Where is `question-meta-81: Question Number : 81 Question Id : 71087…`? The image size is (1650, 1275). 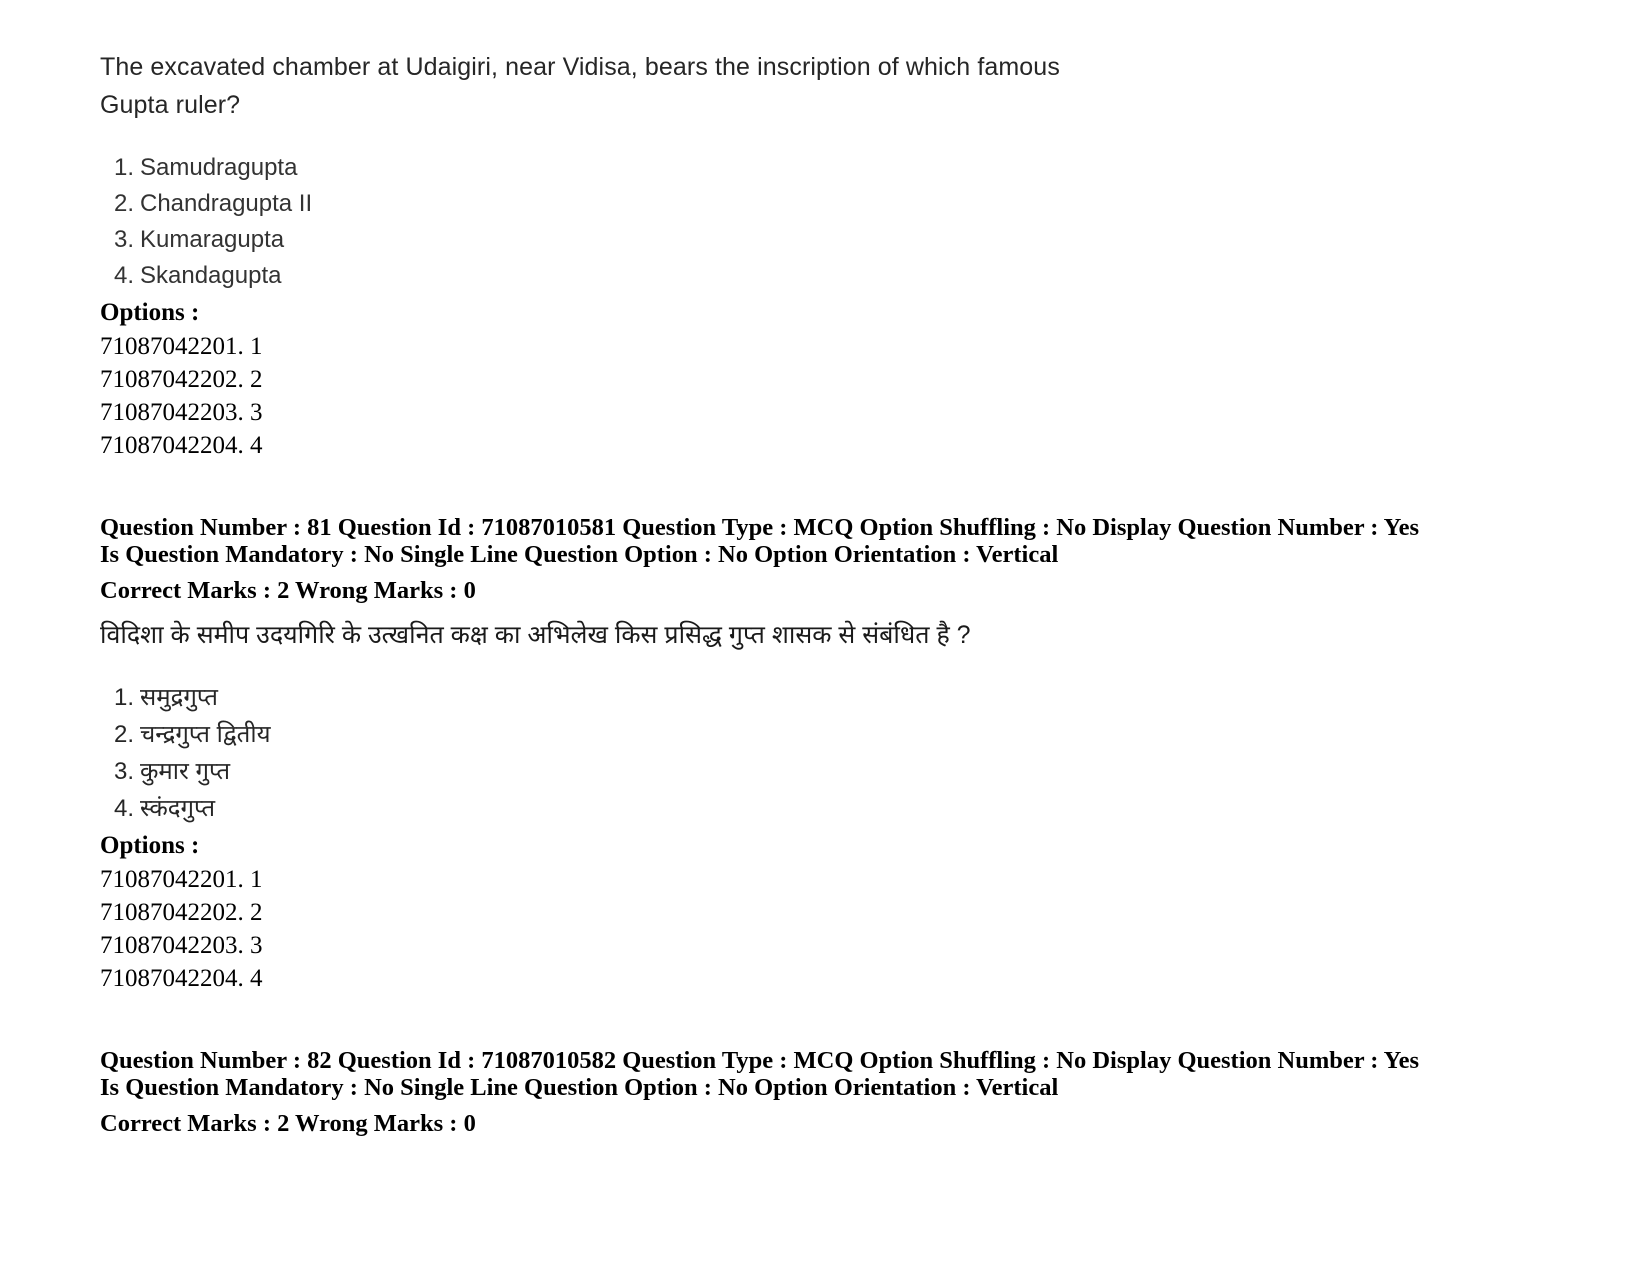 question-meta-81: Question Number : 81 Question Id : 71087… is located at coordinates (765, 541).